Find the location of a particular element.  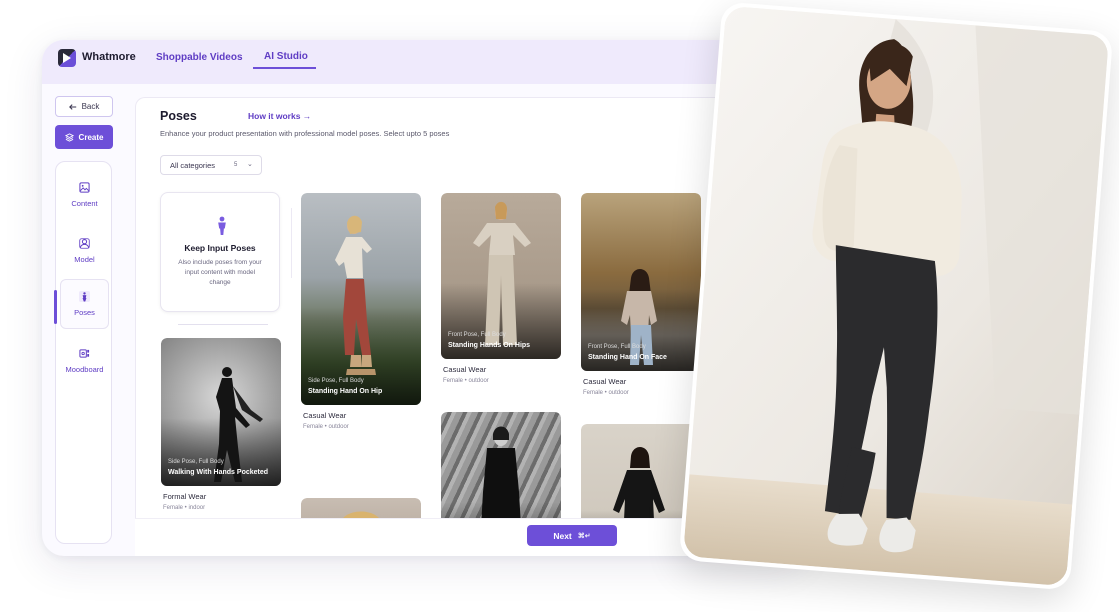

pose-name: Standing Hand On Hip is located at coordinates (345, 391).